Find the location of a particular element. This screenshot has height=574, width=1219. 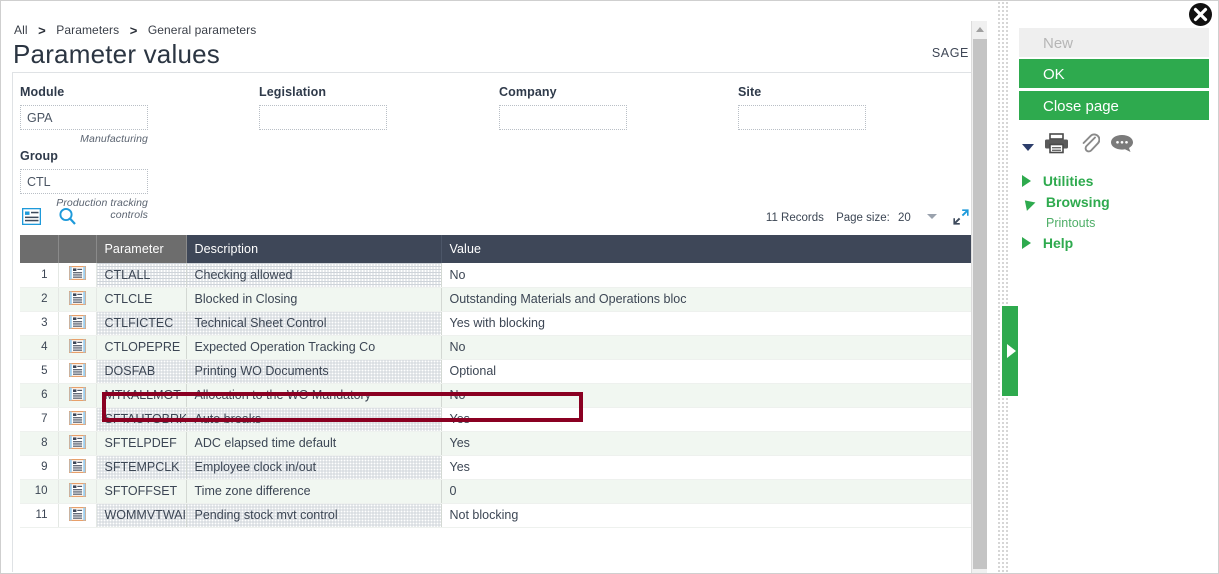

row-number: 3 is located at coordinates (39, 323).